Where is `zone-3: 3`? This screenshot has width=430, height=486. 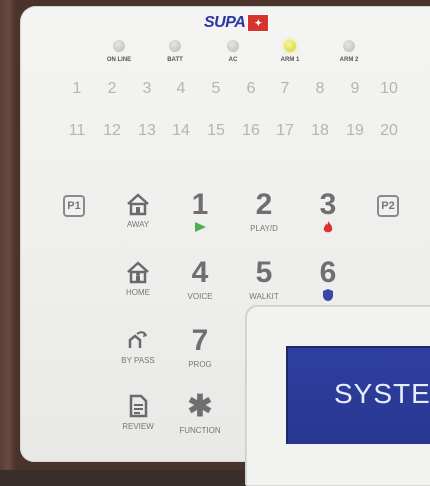 zone-3: 3 is located at coordinates (147, 88).